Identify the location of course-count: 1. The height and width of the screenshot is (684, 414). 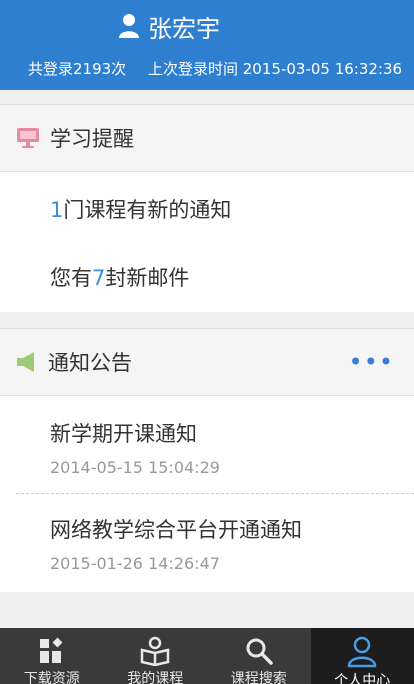
(57, 210).